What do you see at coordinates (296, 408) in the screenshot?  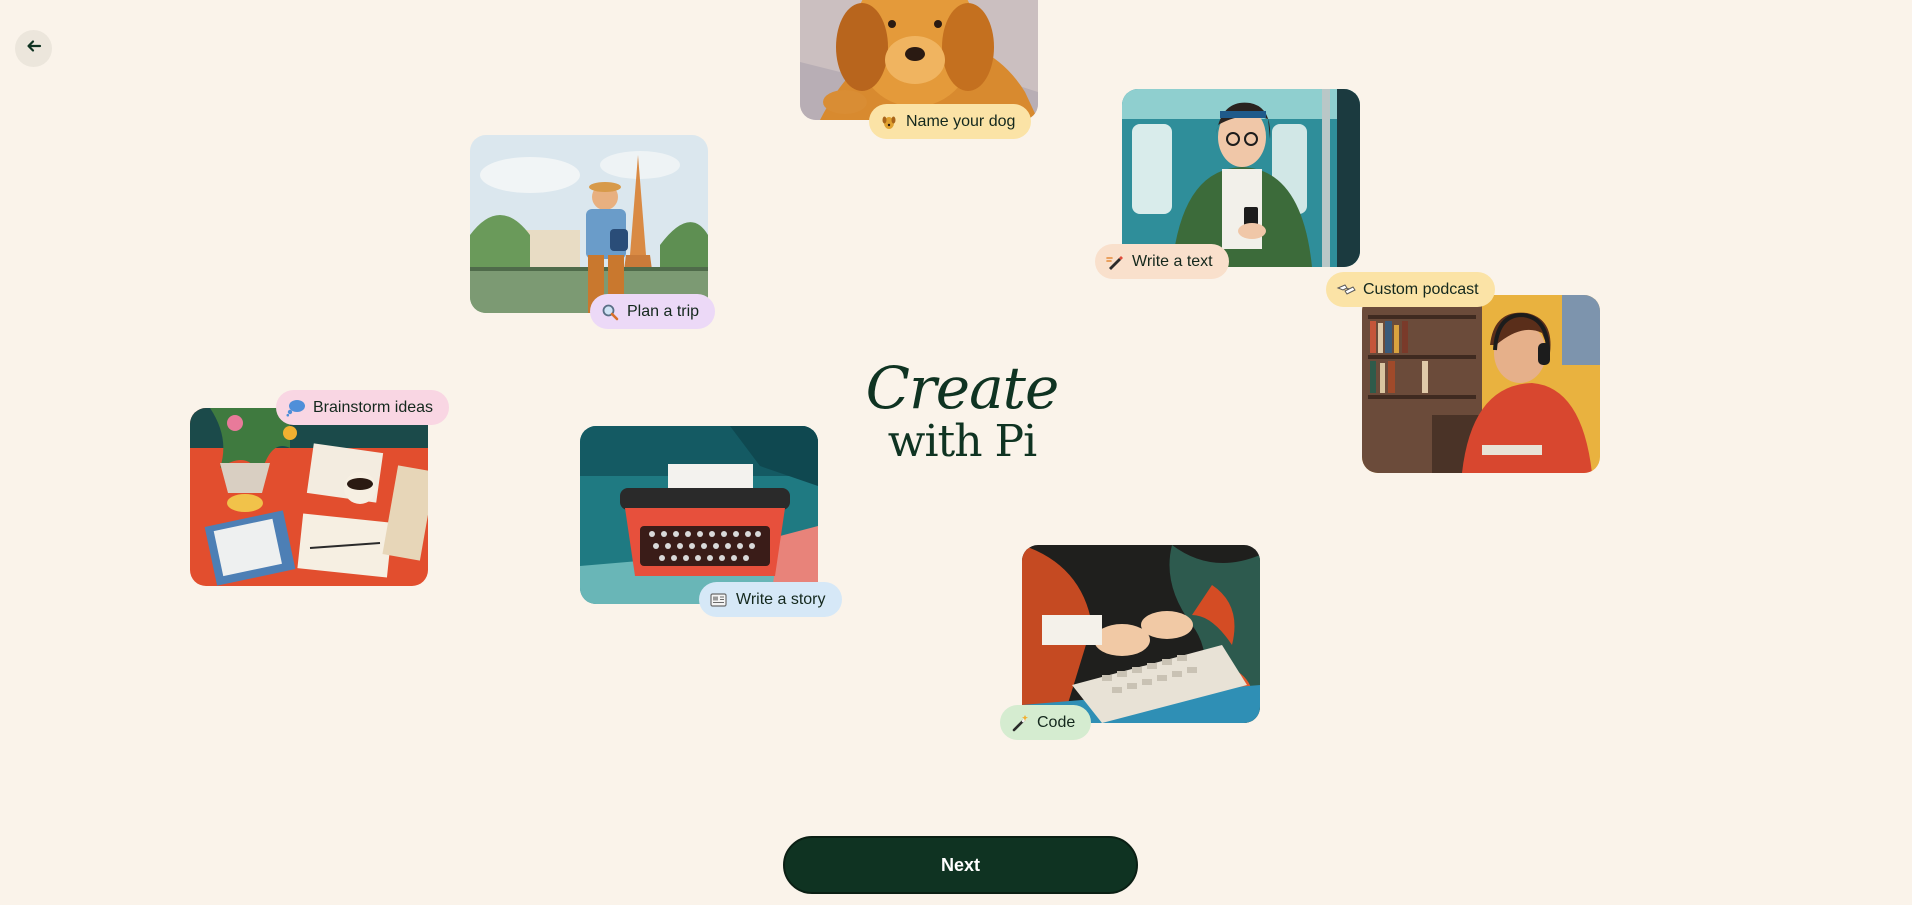 I see `thought-bubble-icon` at bounding box center [296, 408].